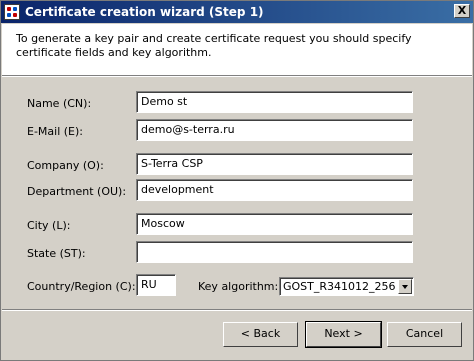 The width and height of the screenshot is (474, 361). I want to click on header-divider, so click(237, 76).